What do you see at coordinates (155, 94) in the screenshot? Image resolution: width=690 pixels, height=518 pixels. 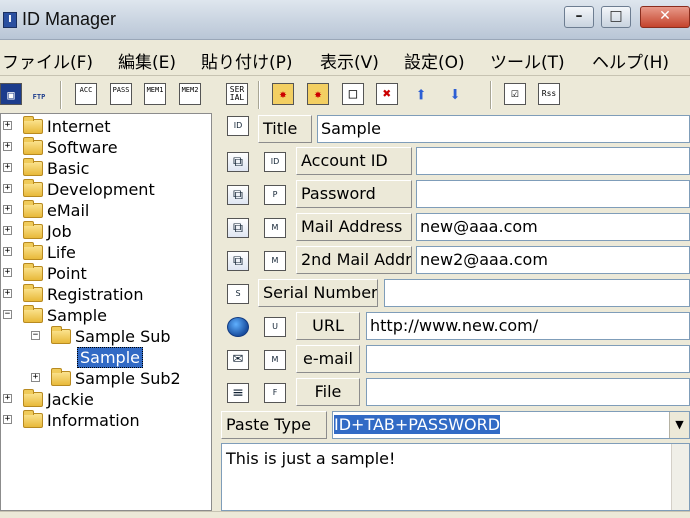 I see `mem1-icon: MEM1` at bounding box center [155, 94].